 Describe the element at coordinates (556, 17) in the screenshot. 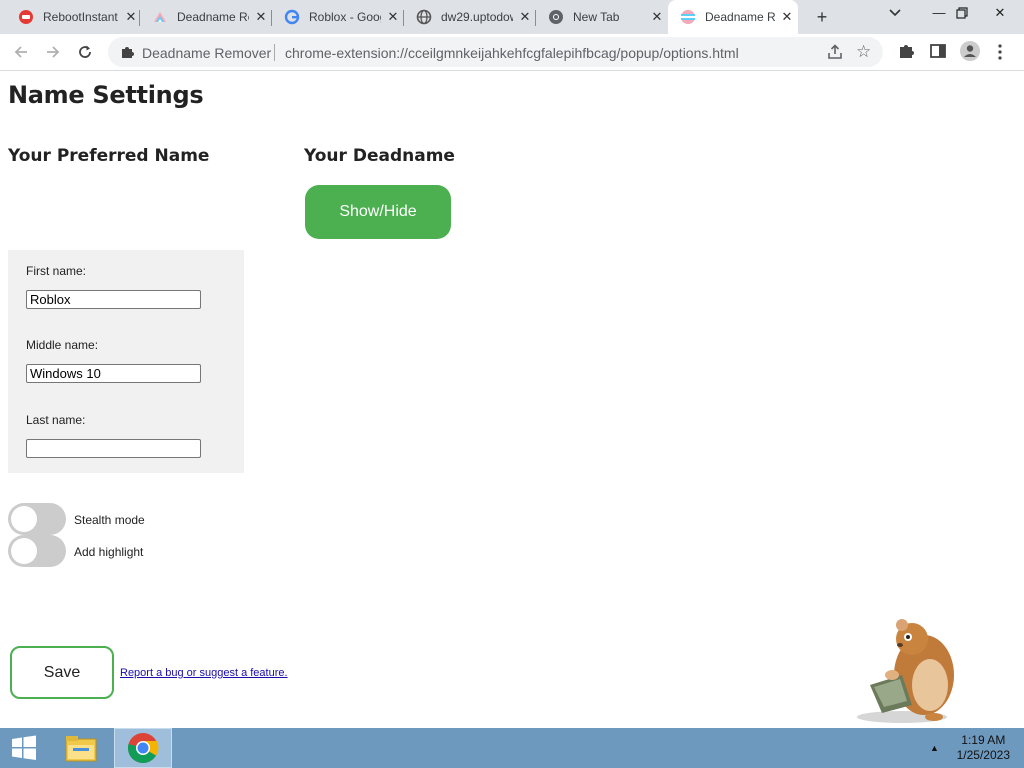

I see `chrome-favicon-icon` at that location.